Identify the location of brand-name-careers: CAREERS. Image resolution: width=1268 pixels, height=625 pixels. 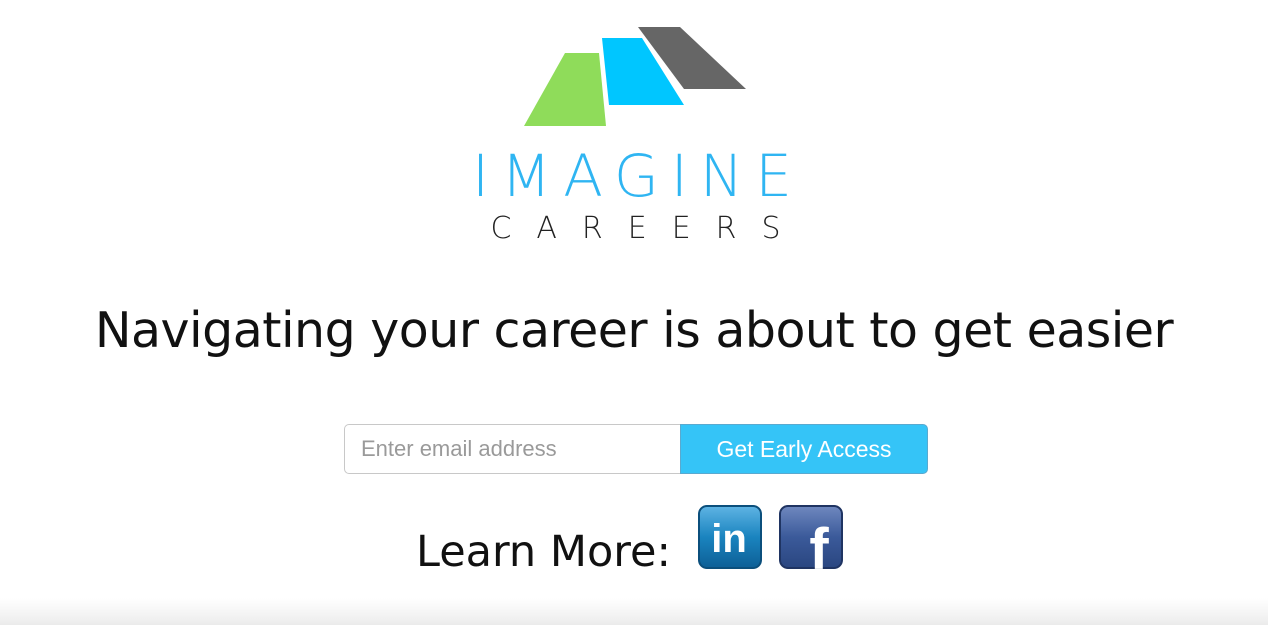
(648, 228).